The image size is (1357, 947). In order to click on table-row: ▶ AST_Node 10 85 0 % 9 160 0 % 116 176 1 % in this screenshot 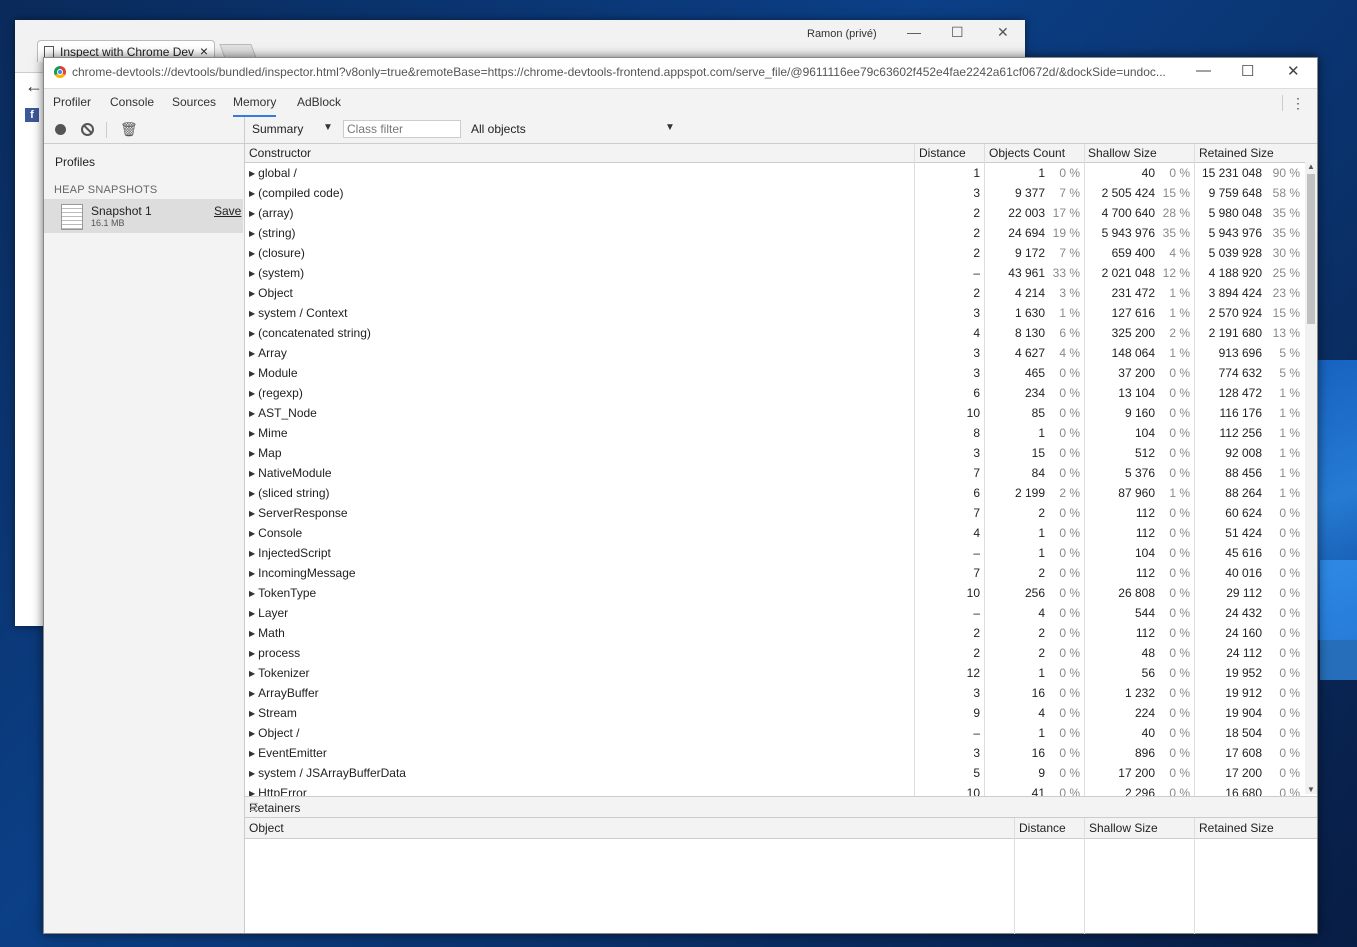, I will do `click(775, 413)`.